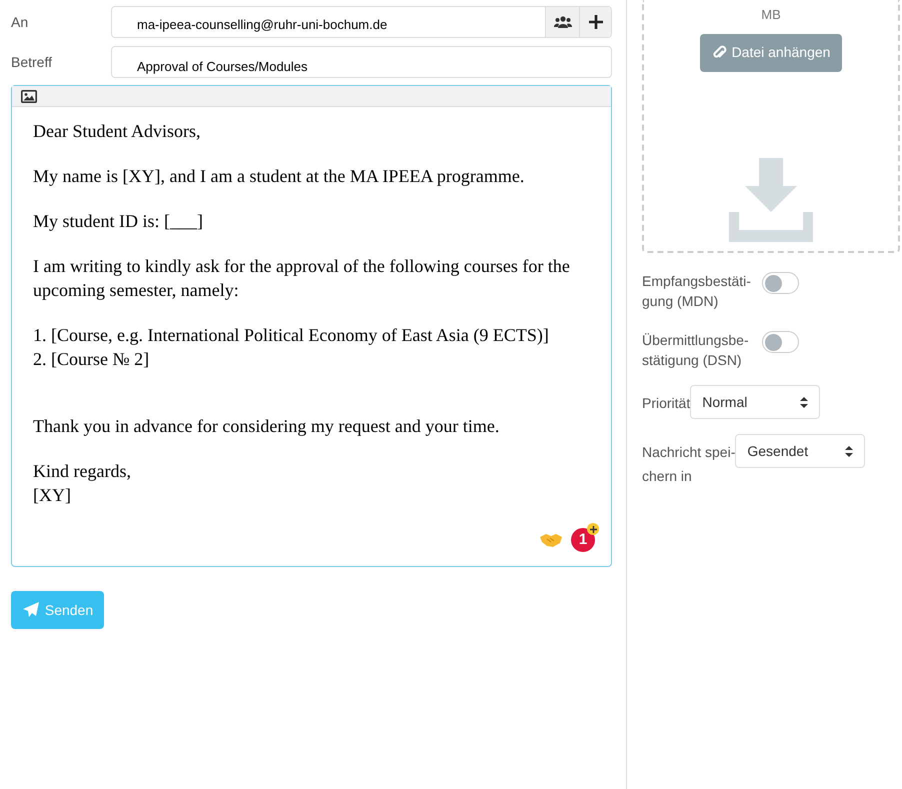 The width and height of the screenshot is (902, 789). What do you see at coordinates (583, 540) in the screenshot?
I see `notification-badge: 1` at bounding box center [583, 540].